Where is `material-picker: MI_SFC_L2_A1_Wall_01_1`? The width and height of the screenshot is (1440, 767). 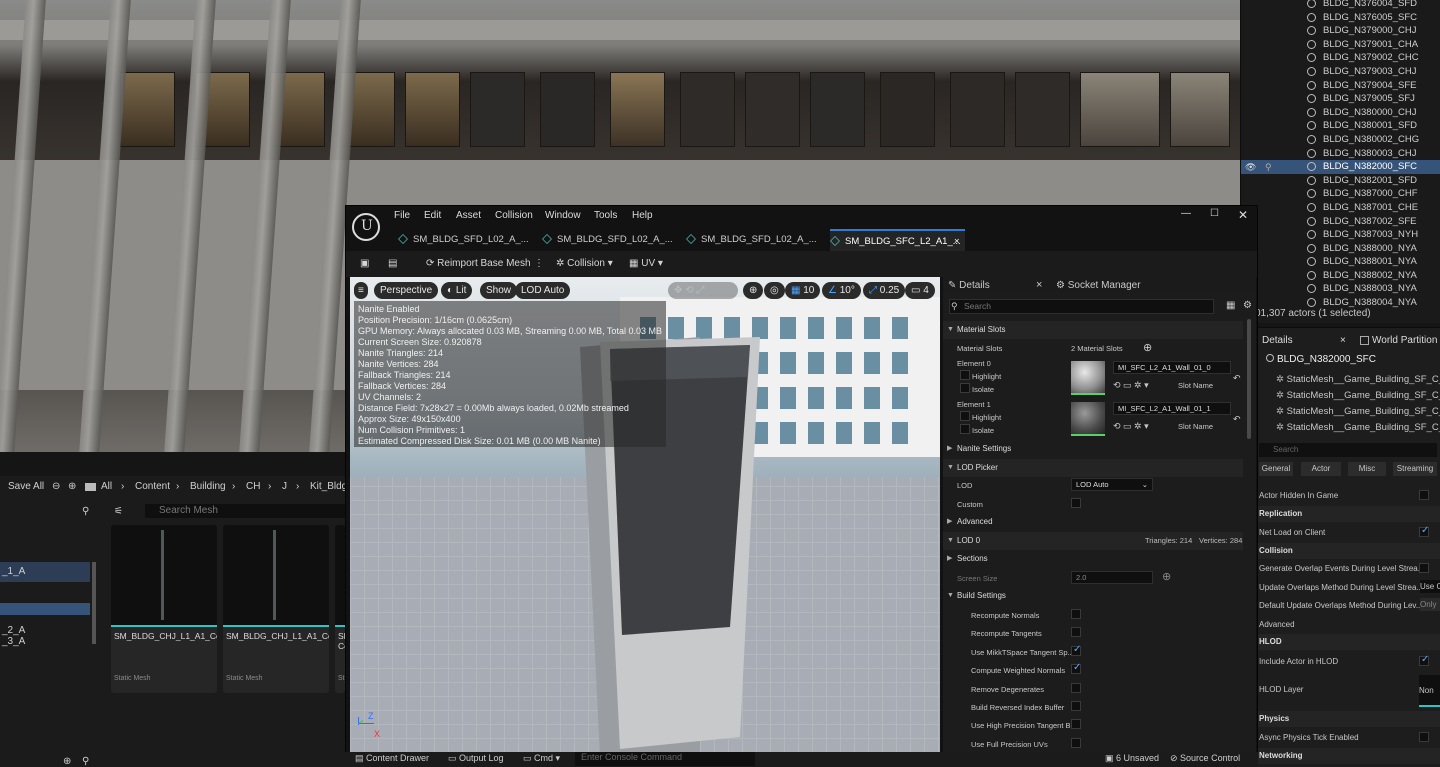
material-picker: MI_SFC_L2_A1_Wall_01_1 is located at coordinates (1172, 408).